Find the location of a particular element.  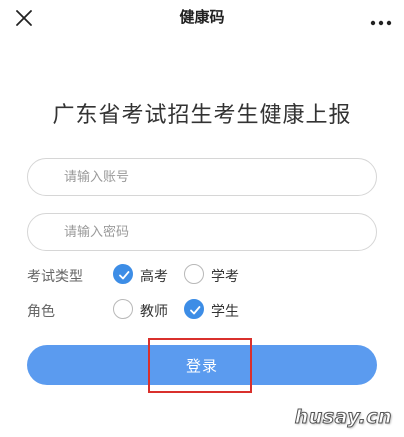

page-title: 健康码 is located at coordinates (202, 17).